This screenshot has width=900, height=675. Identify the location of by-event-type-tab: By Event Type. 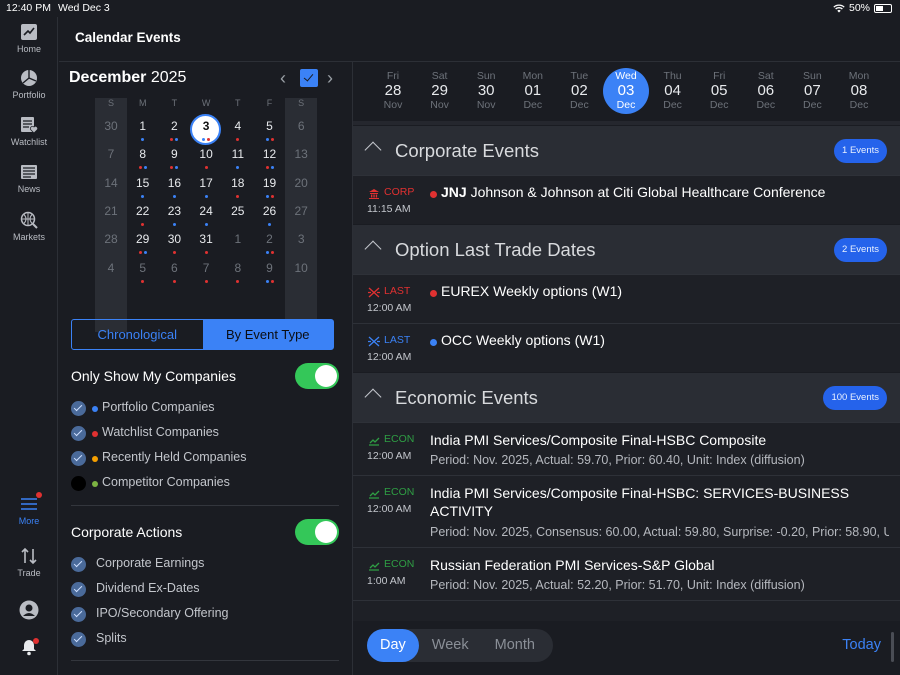
(267, 334).